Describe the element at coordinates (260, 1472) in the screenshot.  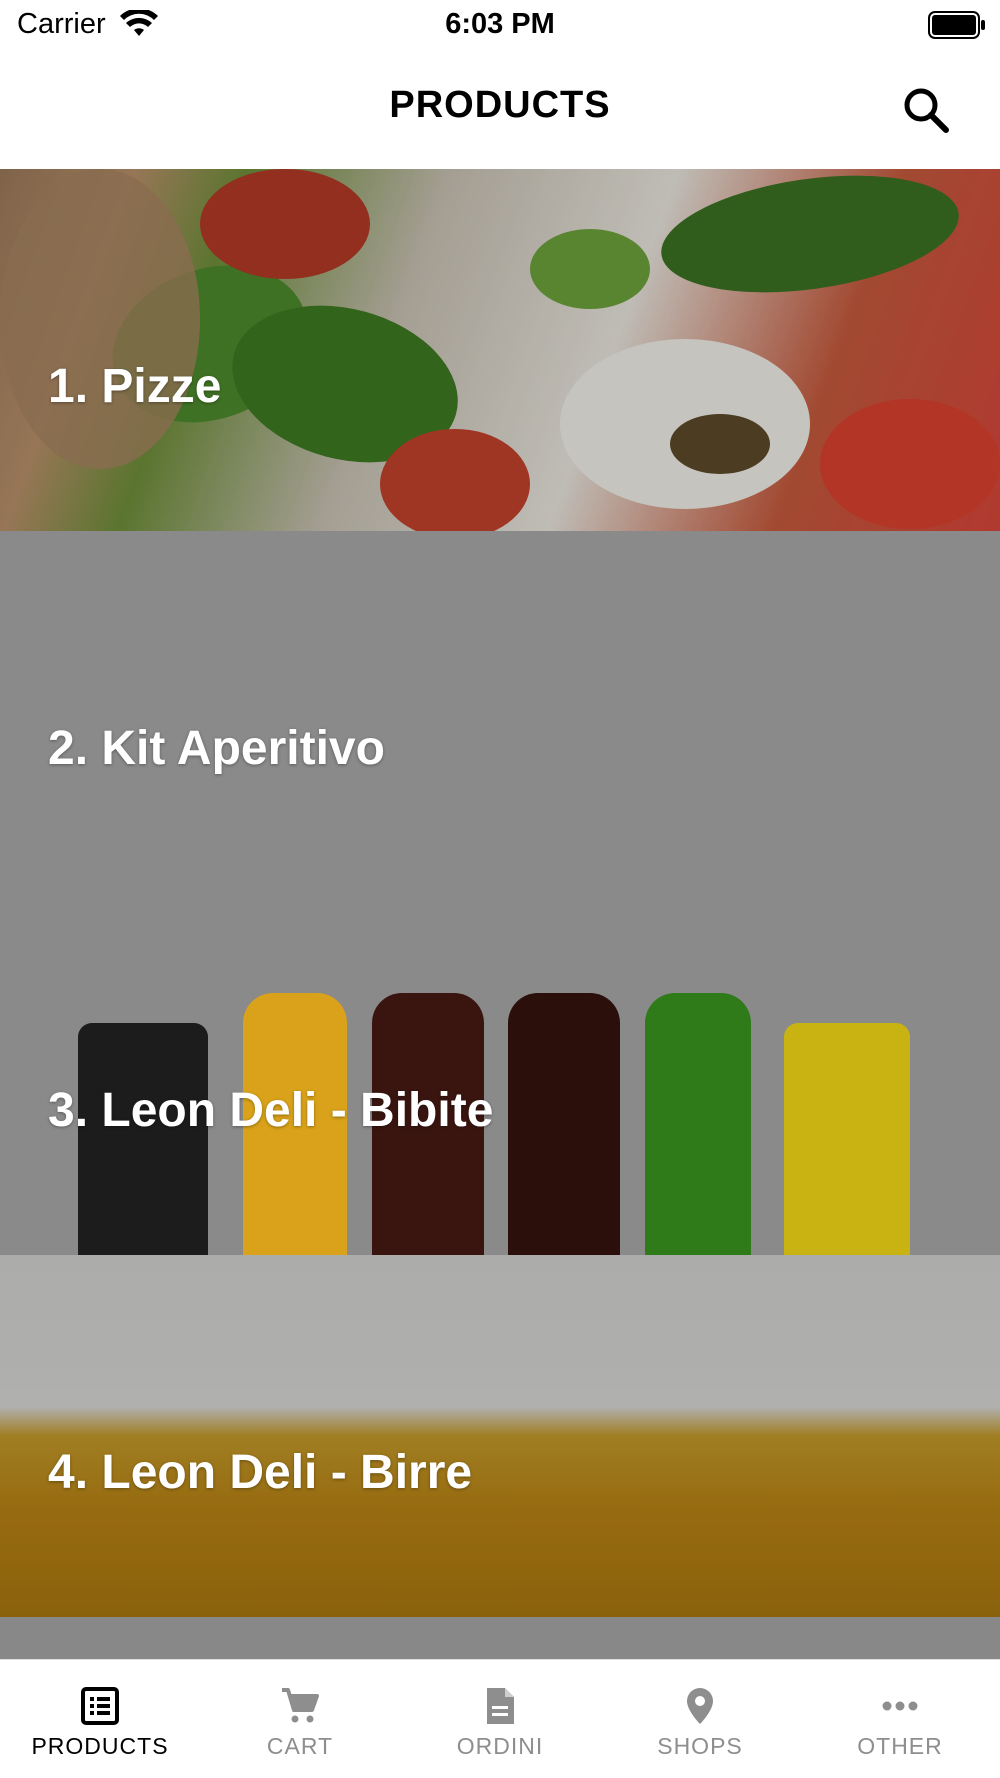
I see `category-label: 4. Leon Deli - Birre` at that location.